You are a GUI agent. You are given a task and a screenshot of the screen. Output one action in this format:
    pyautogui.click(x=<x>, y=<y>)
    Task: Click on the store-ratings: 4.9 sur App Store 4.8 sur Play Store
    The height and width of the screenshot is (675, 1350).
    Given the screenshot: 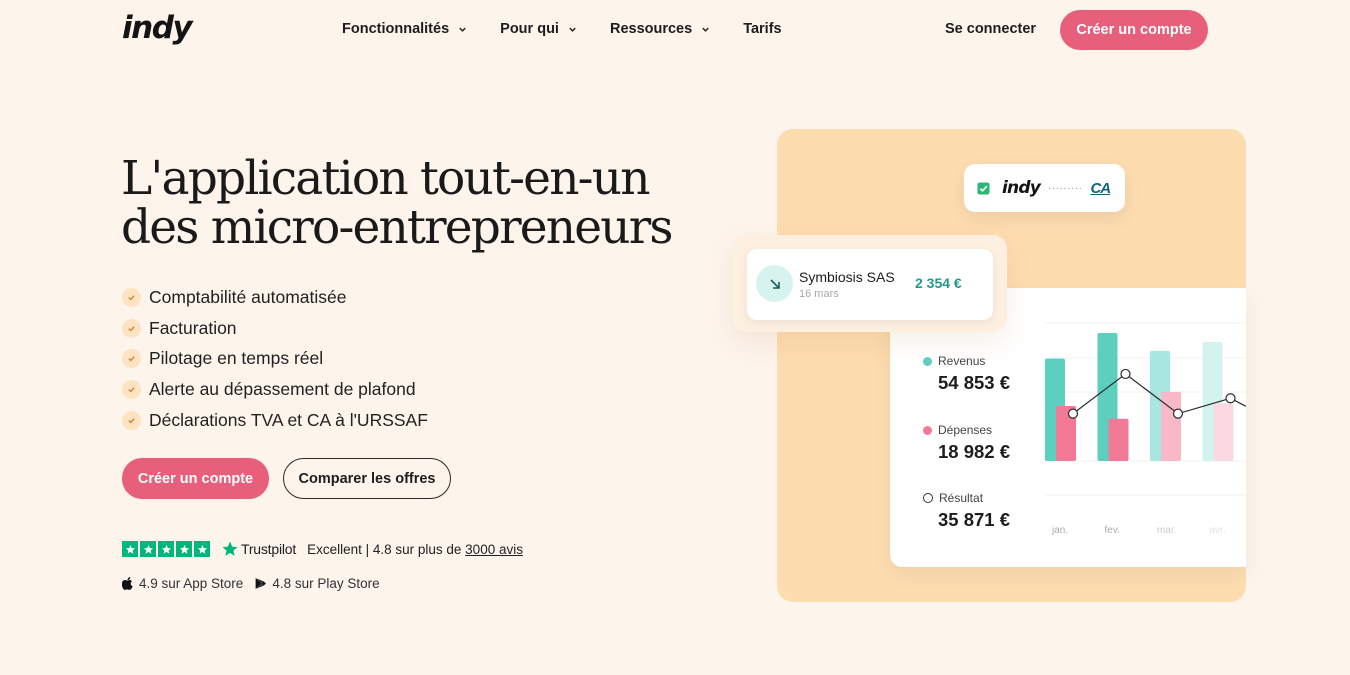 What is the action you would take?
    pyautogui.click(x=256, y=583)
    